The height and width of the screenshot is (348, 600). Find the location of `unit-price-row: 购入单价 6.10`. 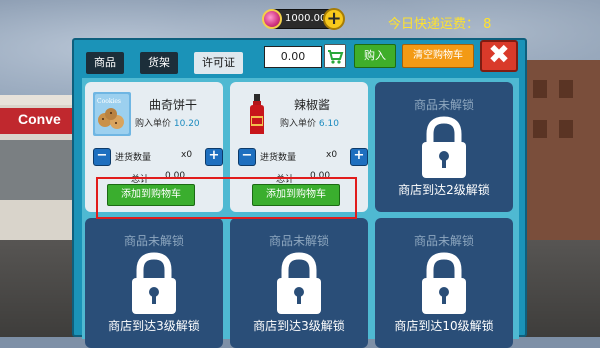

unit-price-row: 购入单价 6.10 is located at coordinates (309, 122).